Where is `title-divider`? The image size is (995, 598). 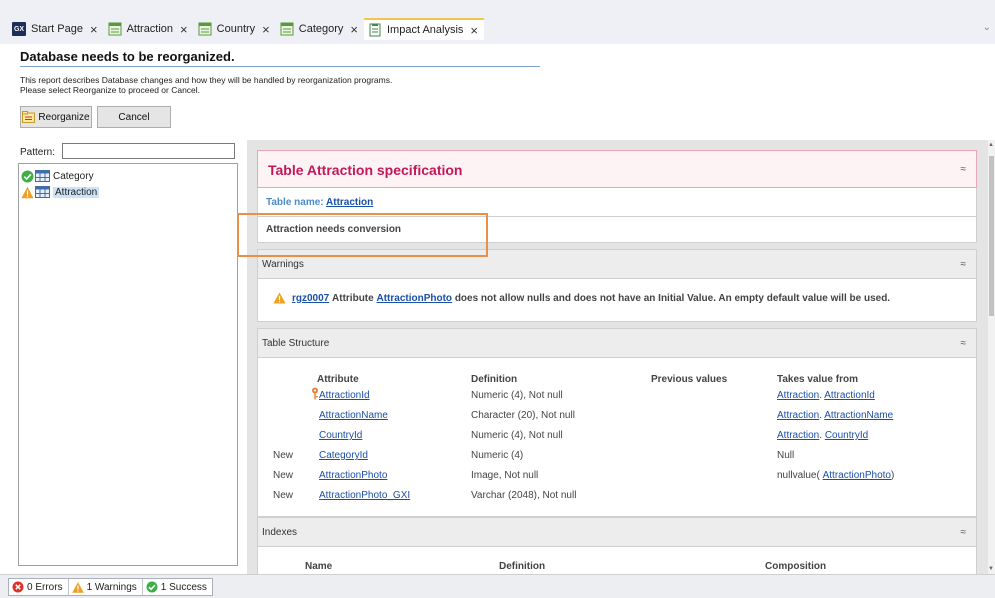 title-divider is located at coordinates (280, 66).